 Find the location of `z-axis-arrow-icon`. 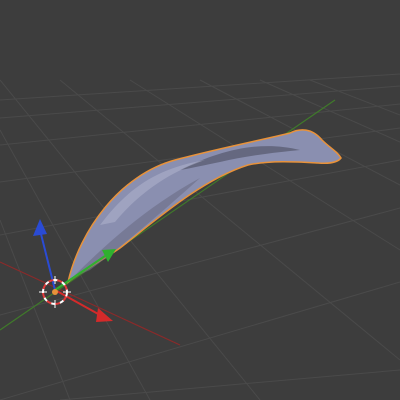

z-axis-arrow-icon is located at coordinates (40, 227).